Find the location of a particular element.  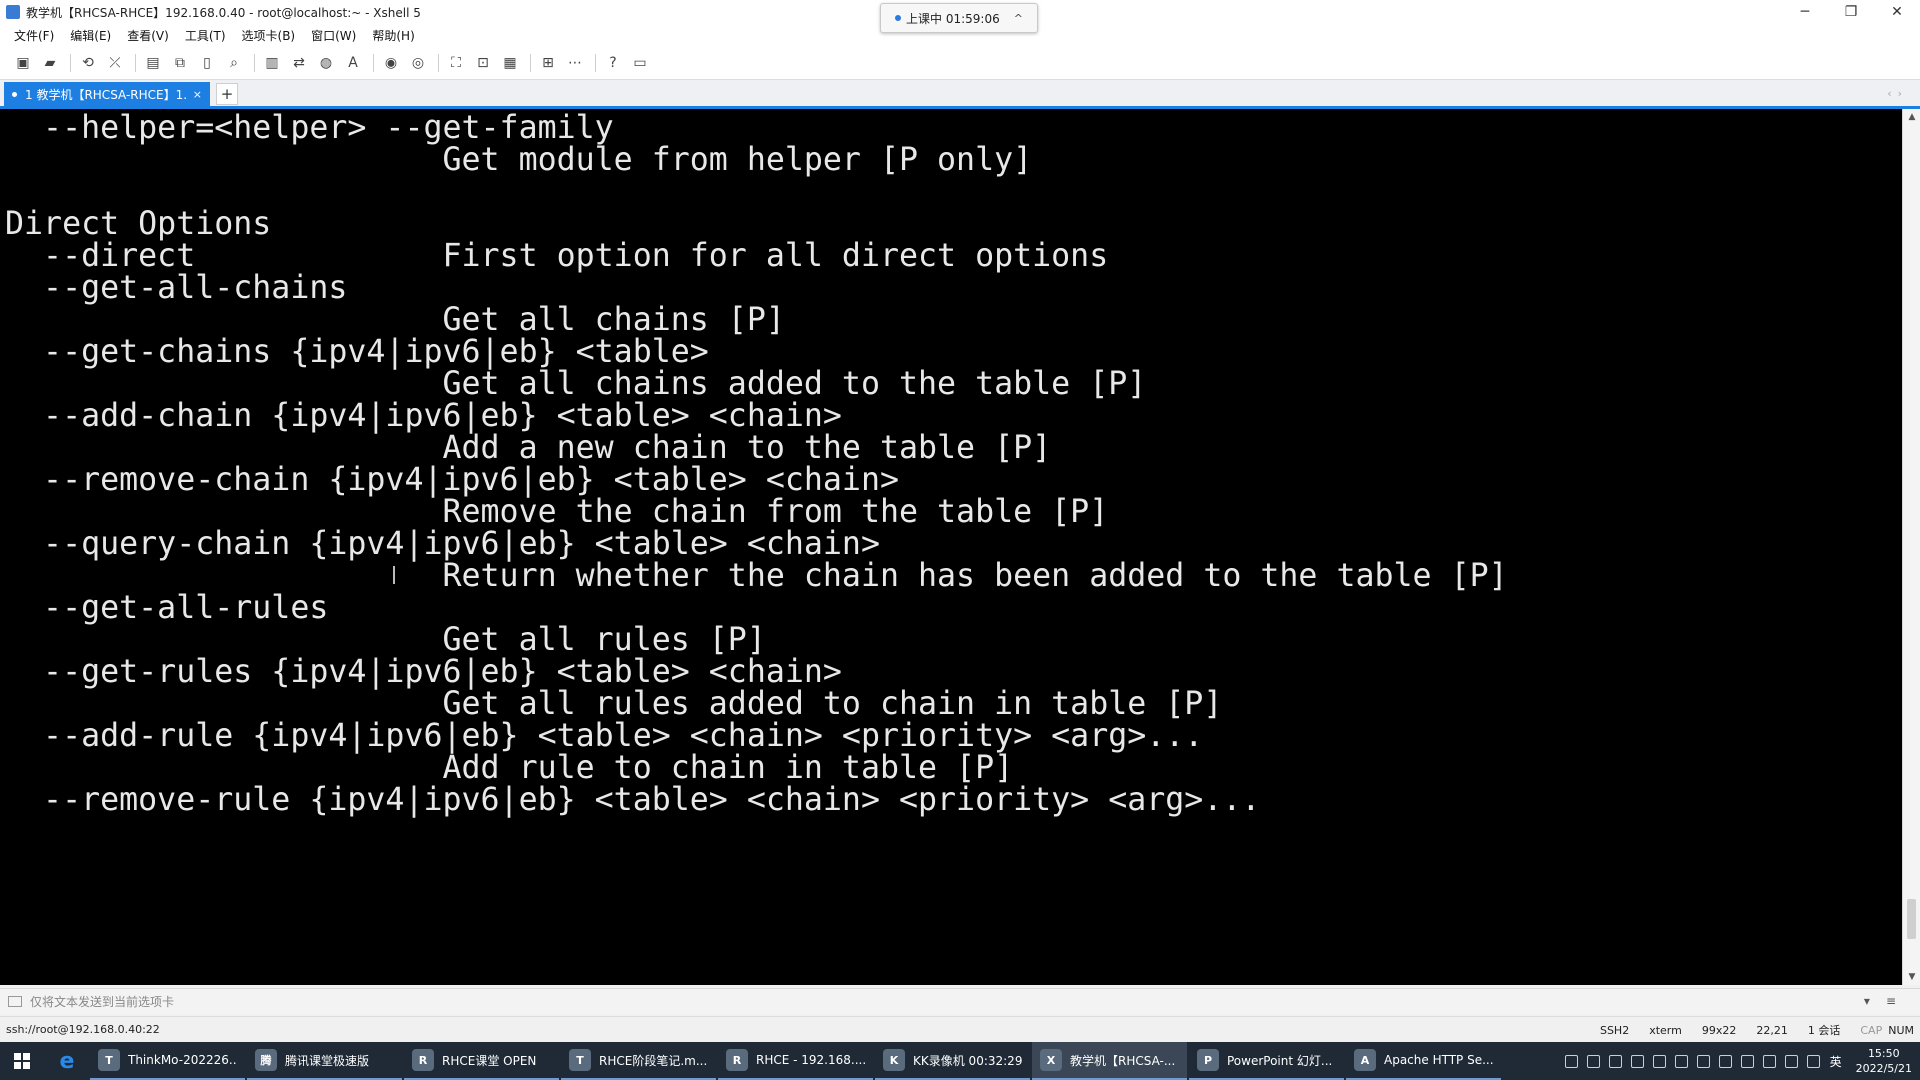

protocol-status: SSH2 is located at coordinates (1614, 1030).